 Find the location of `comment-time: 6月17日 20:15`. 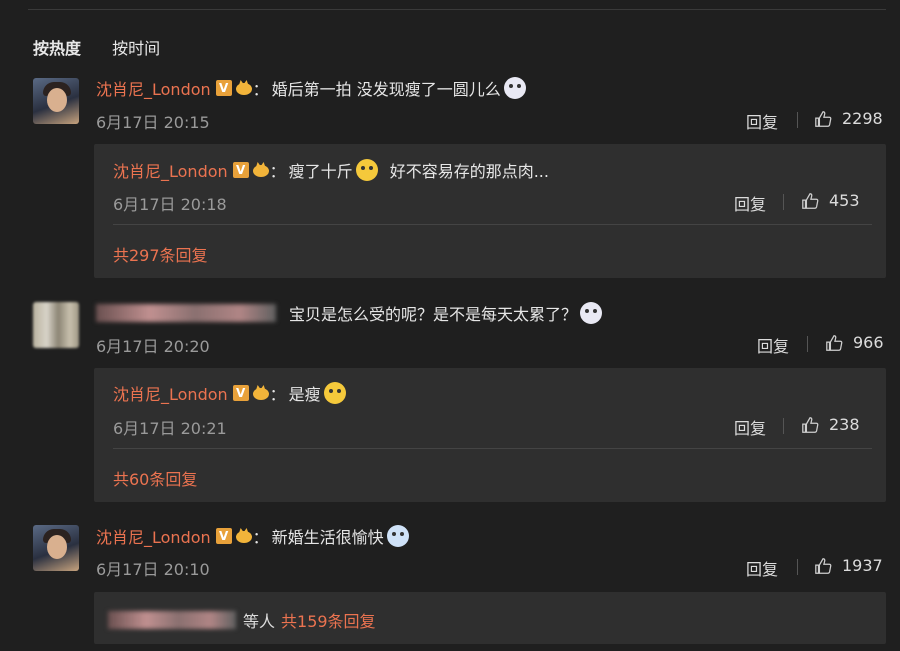

comment-time: 6月17日 20:15 is located at coordinates (153, 122).